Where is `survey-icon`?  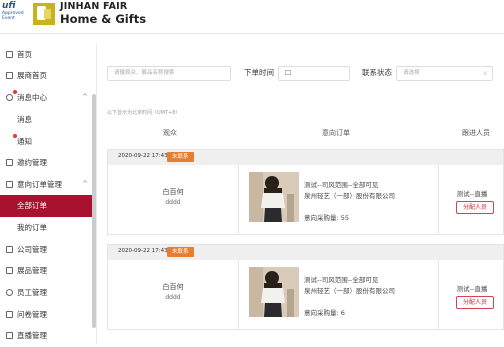 survey-icon is located at coordinates (9, 314).